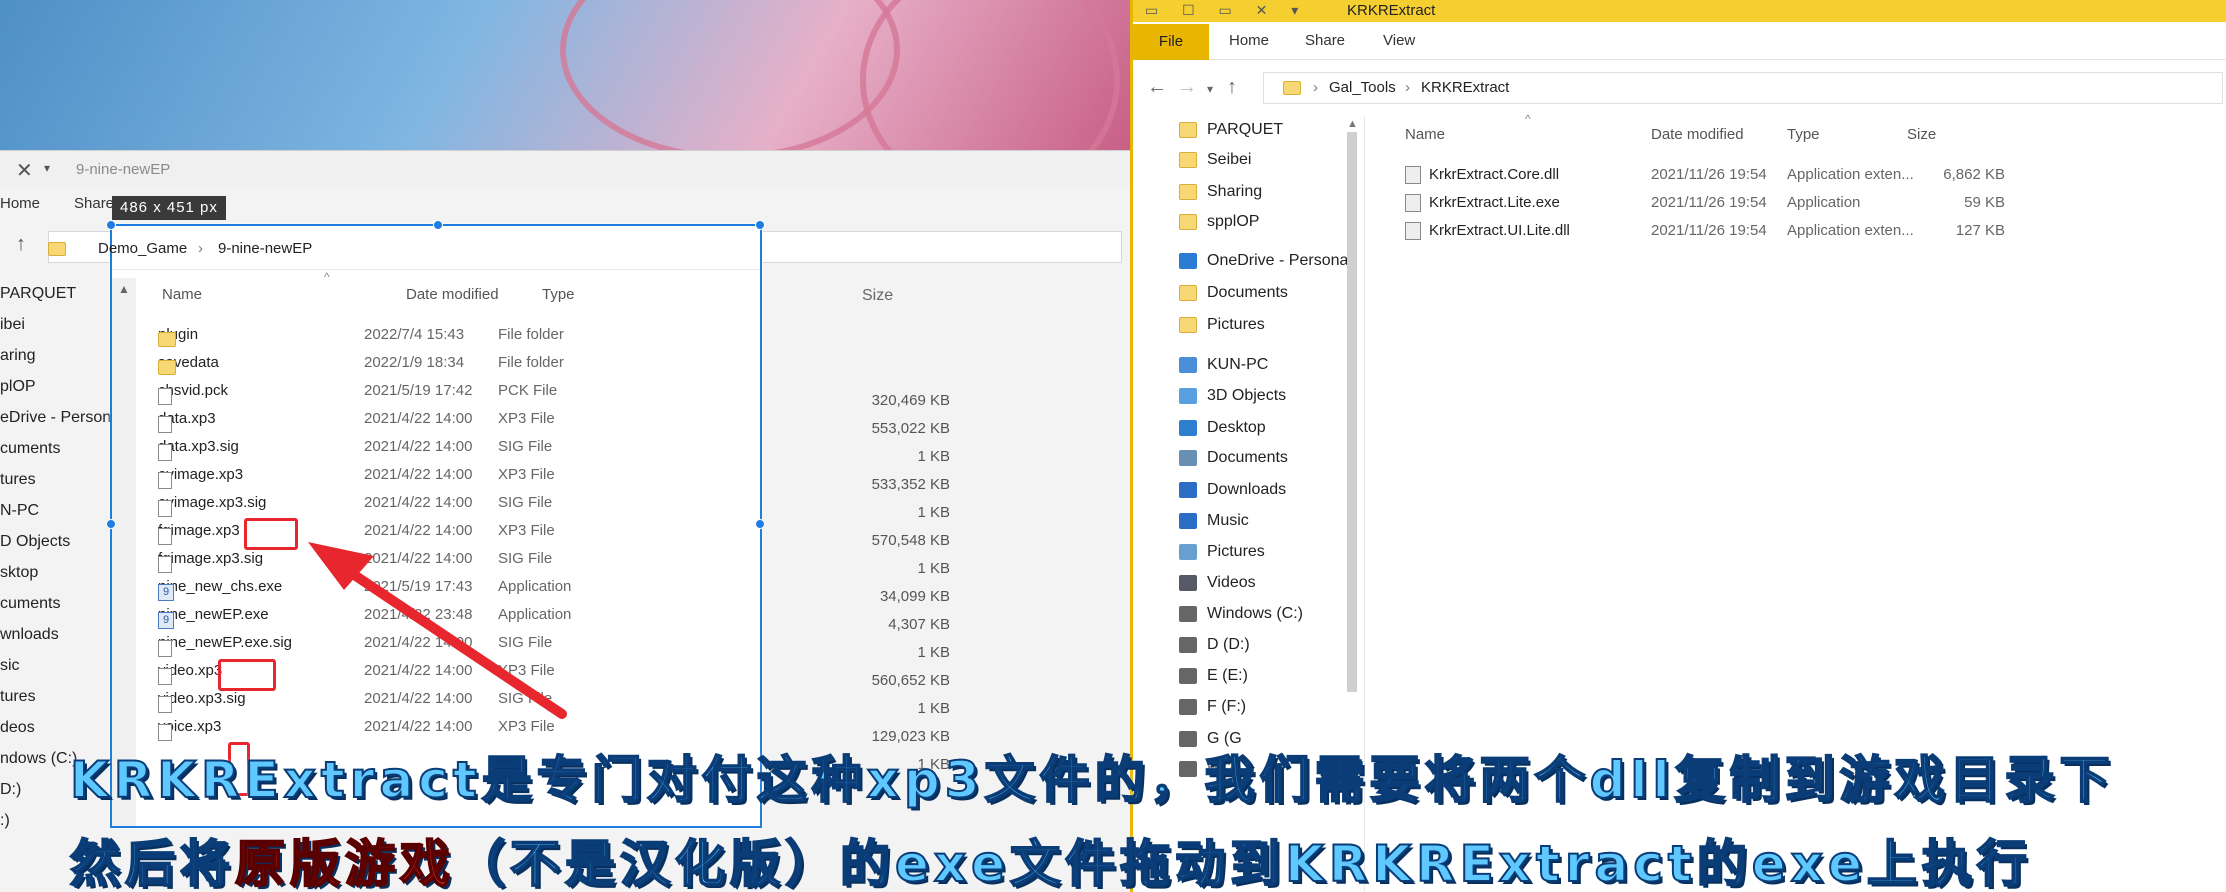 Image resolution: width=2226 pixels, height=892 pixels. I want to click on nav-item: ibei, so click(12, 325).